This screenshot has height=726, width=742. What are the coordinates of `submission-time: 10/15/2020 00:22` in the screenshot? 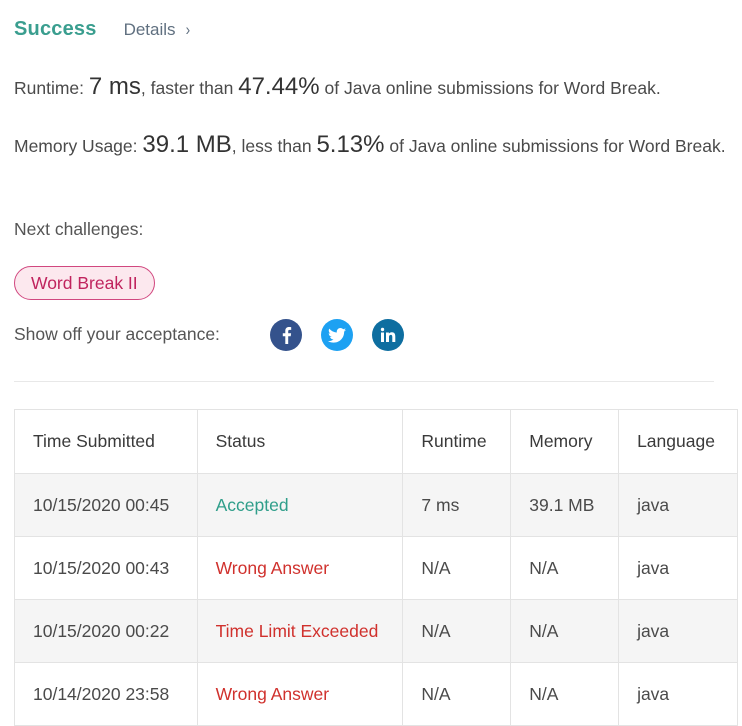 It's located at (106, 631).